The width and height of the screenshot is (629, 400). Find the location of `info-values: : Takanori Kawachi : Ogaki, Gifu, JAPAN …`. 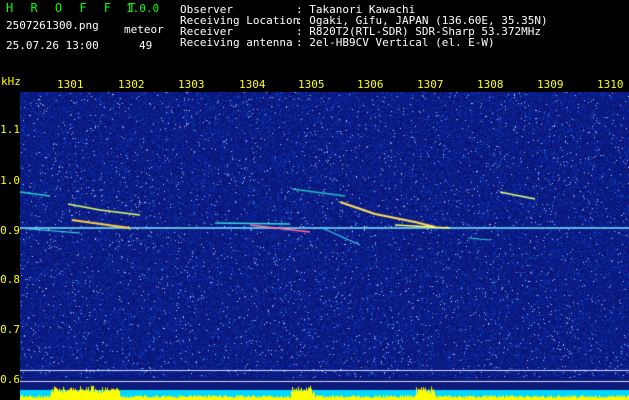

info-values: : Takanori Kawachi : Ogaki, Gifu, JAPAN … is located at coordinates (422, 26).